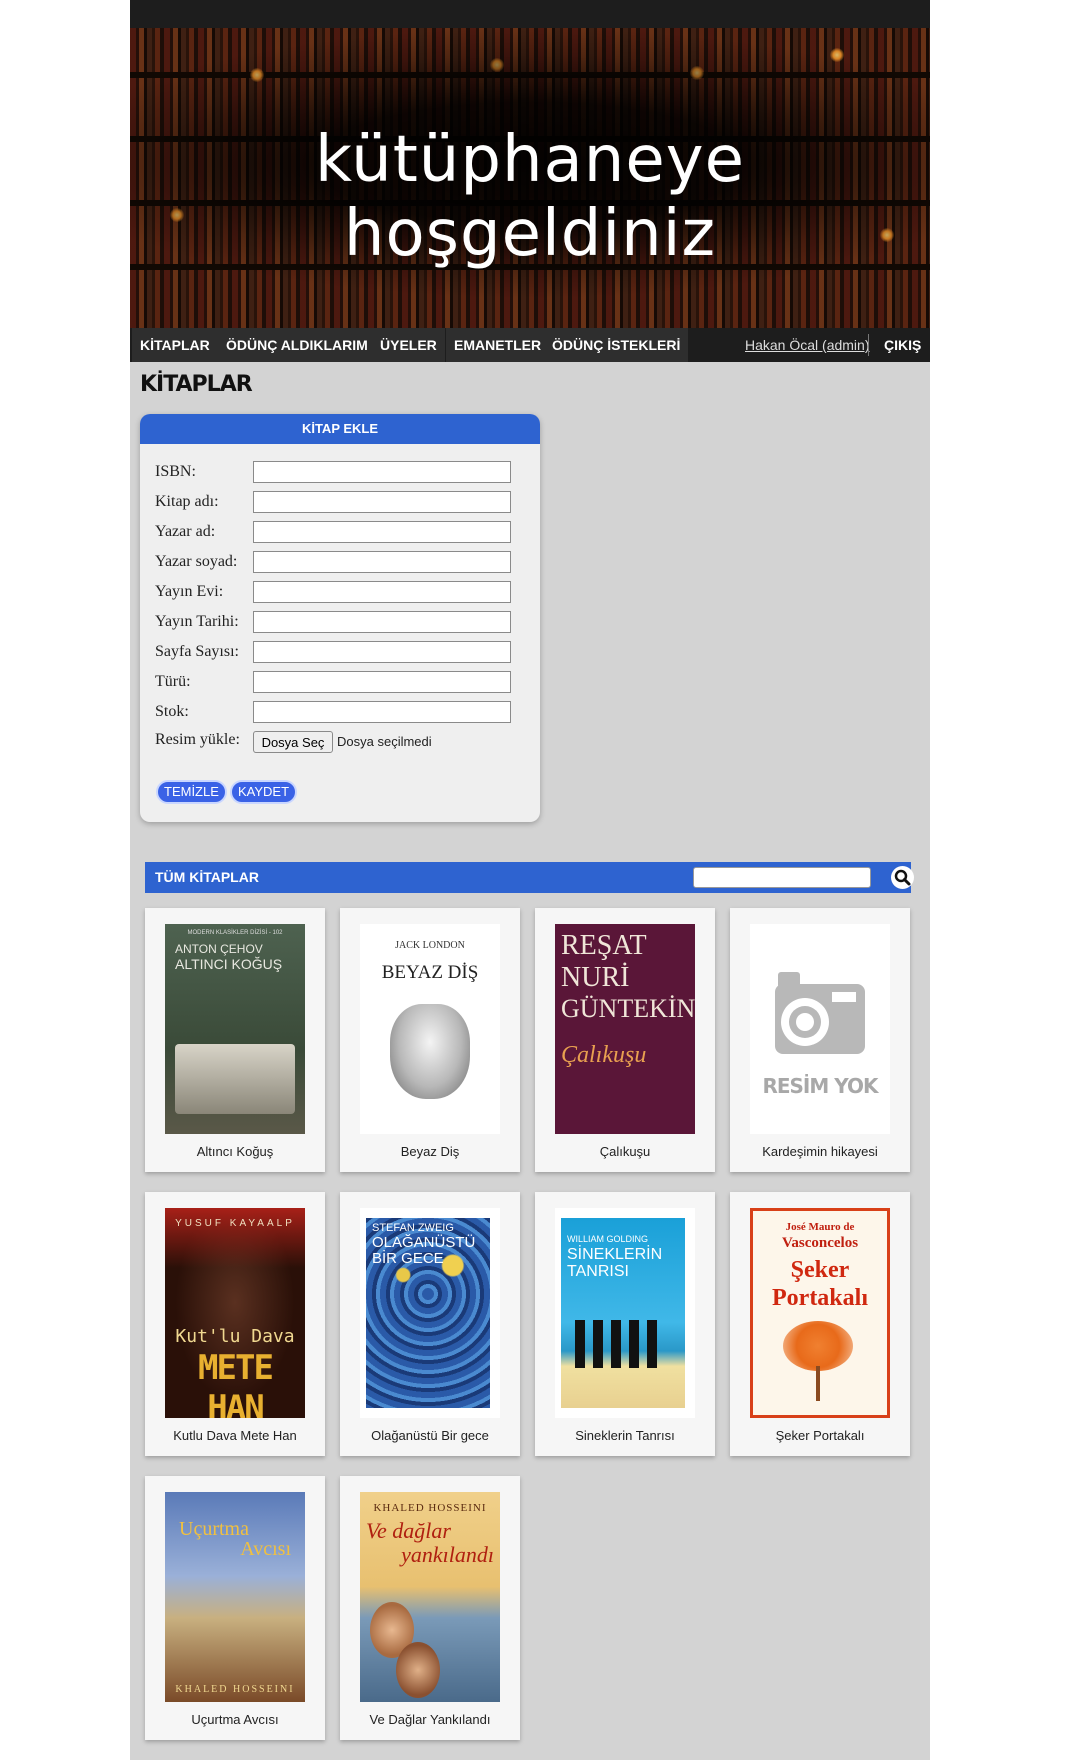 The height and width of the screenshot is (1760, 1071). Describe the element at coordinates (382, 682) in the screenshot. I see `genre-input` at that location.